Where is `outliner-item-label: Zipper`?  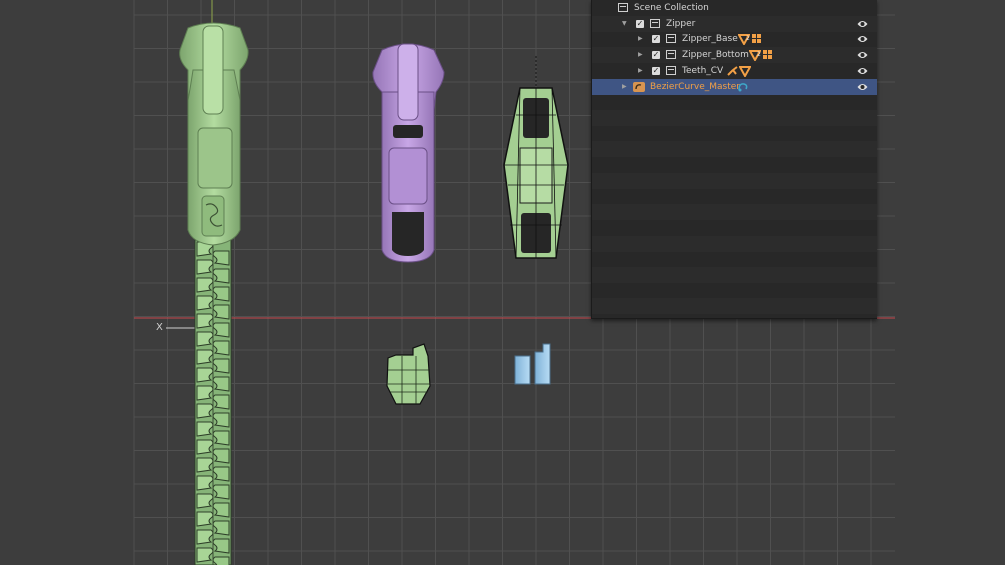
outliner-item-label: Zipper is located at coordinates (681, 23).